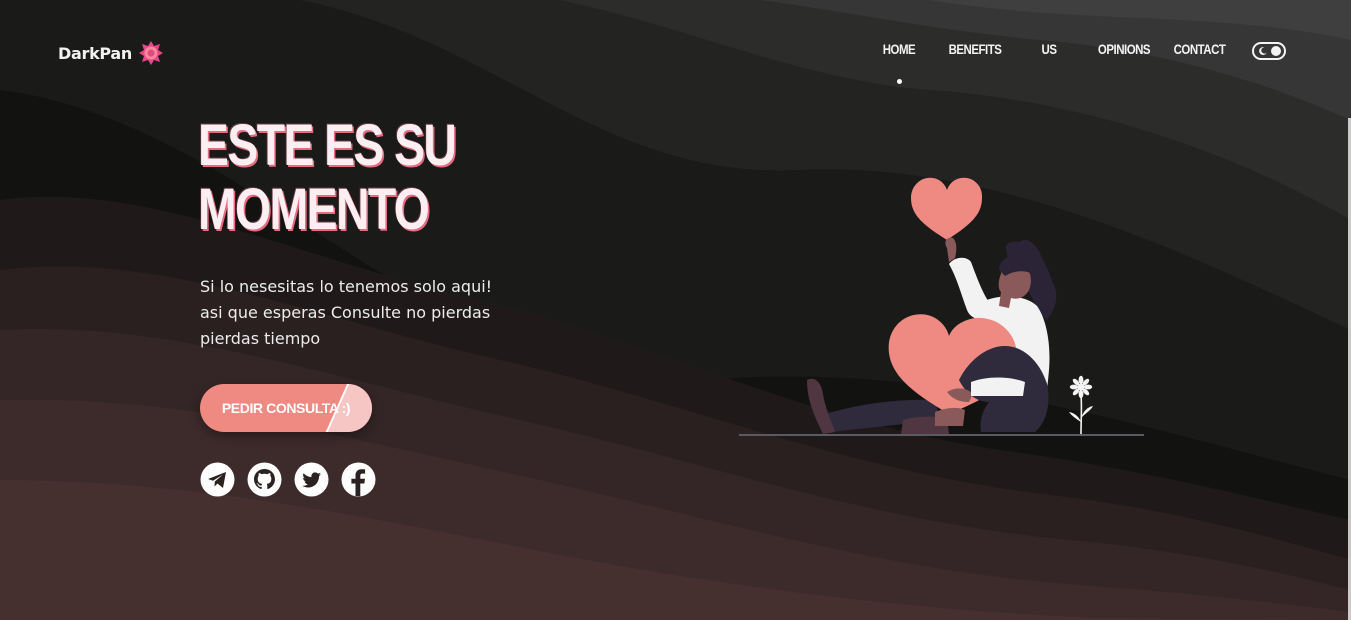  What do you see at coordinates (941, 306) in the screenshot?
I see `woman-with-hearts-illustration` at bounding box center [941, 306].